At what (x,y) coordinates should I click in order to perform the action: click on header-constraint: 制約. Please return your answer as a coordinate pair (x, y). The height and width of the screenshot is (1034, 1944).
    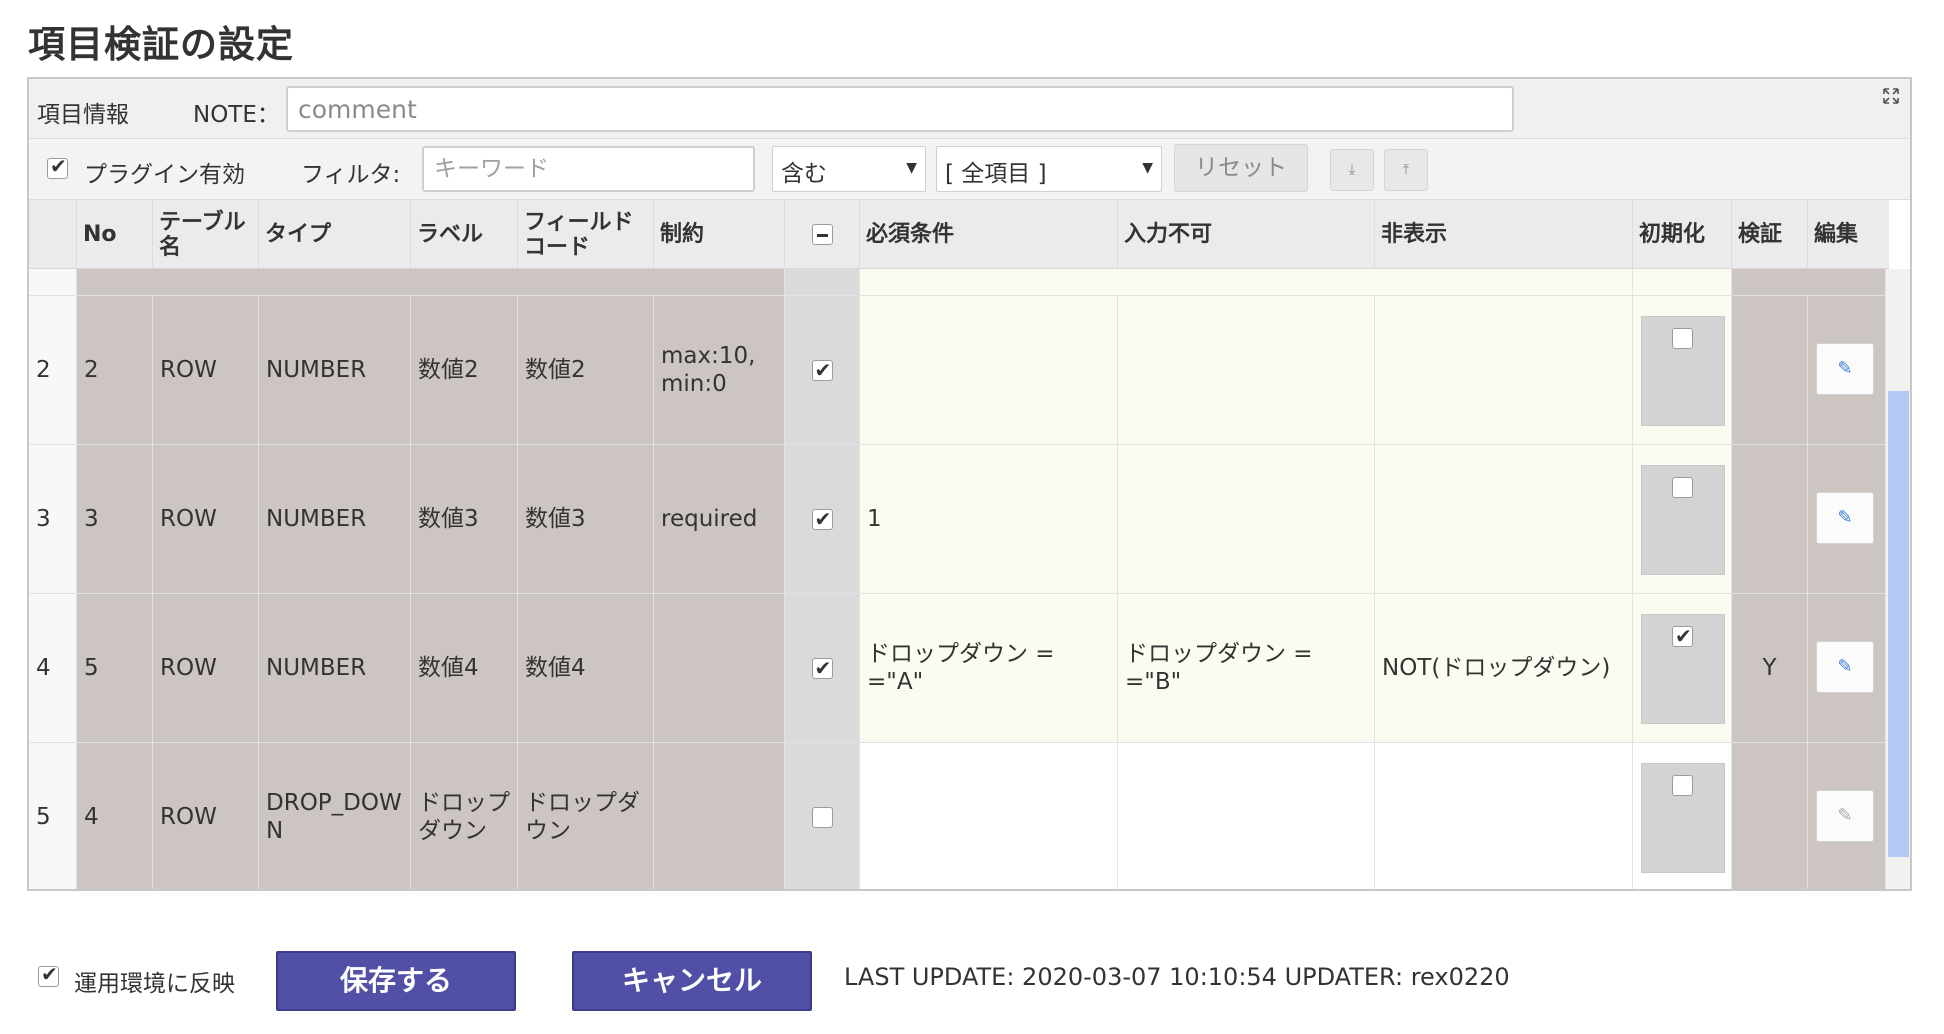
    Looking at the image, I should click on (718, 234).